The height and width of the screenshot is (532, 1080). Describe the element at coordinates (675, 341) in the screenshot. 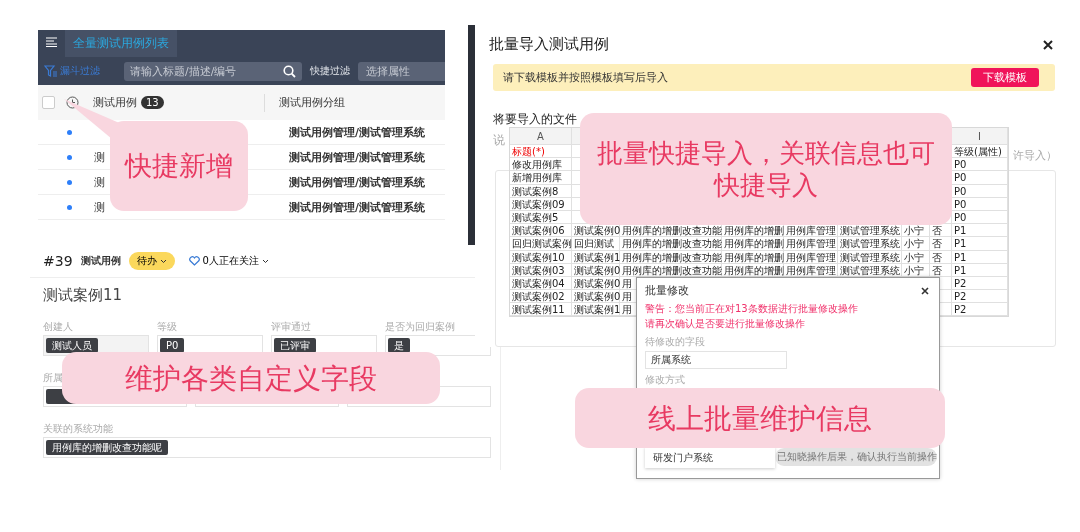

I see `field-label: 待修改的字段` at that location.